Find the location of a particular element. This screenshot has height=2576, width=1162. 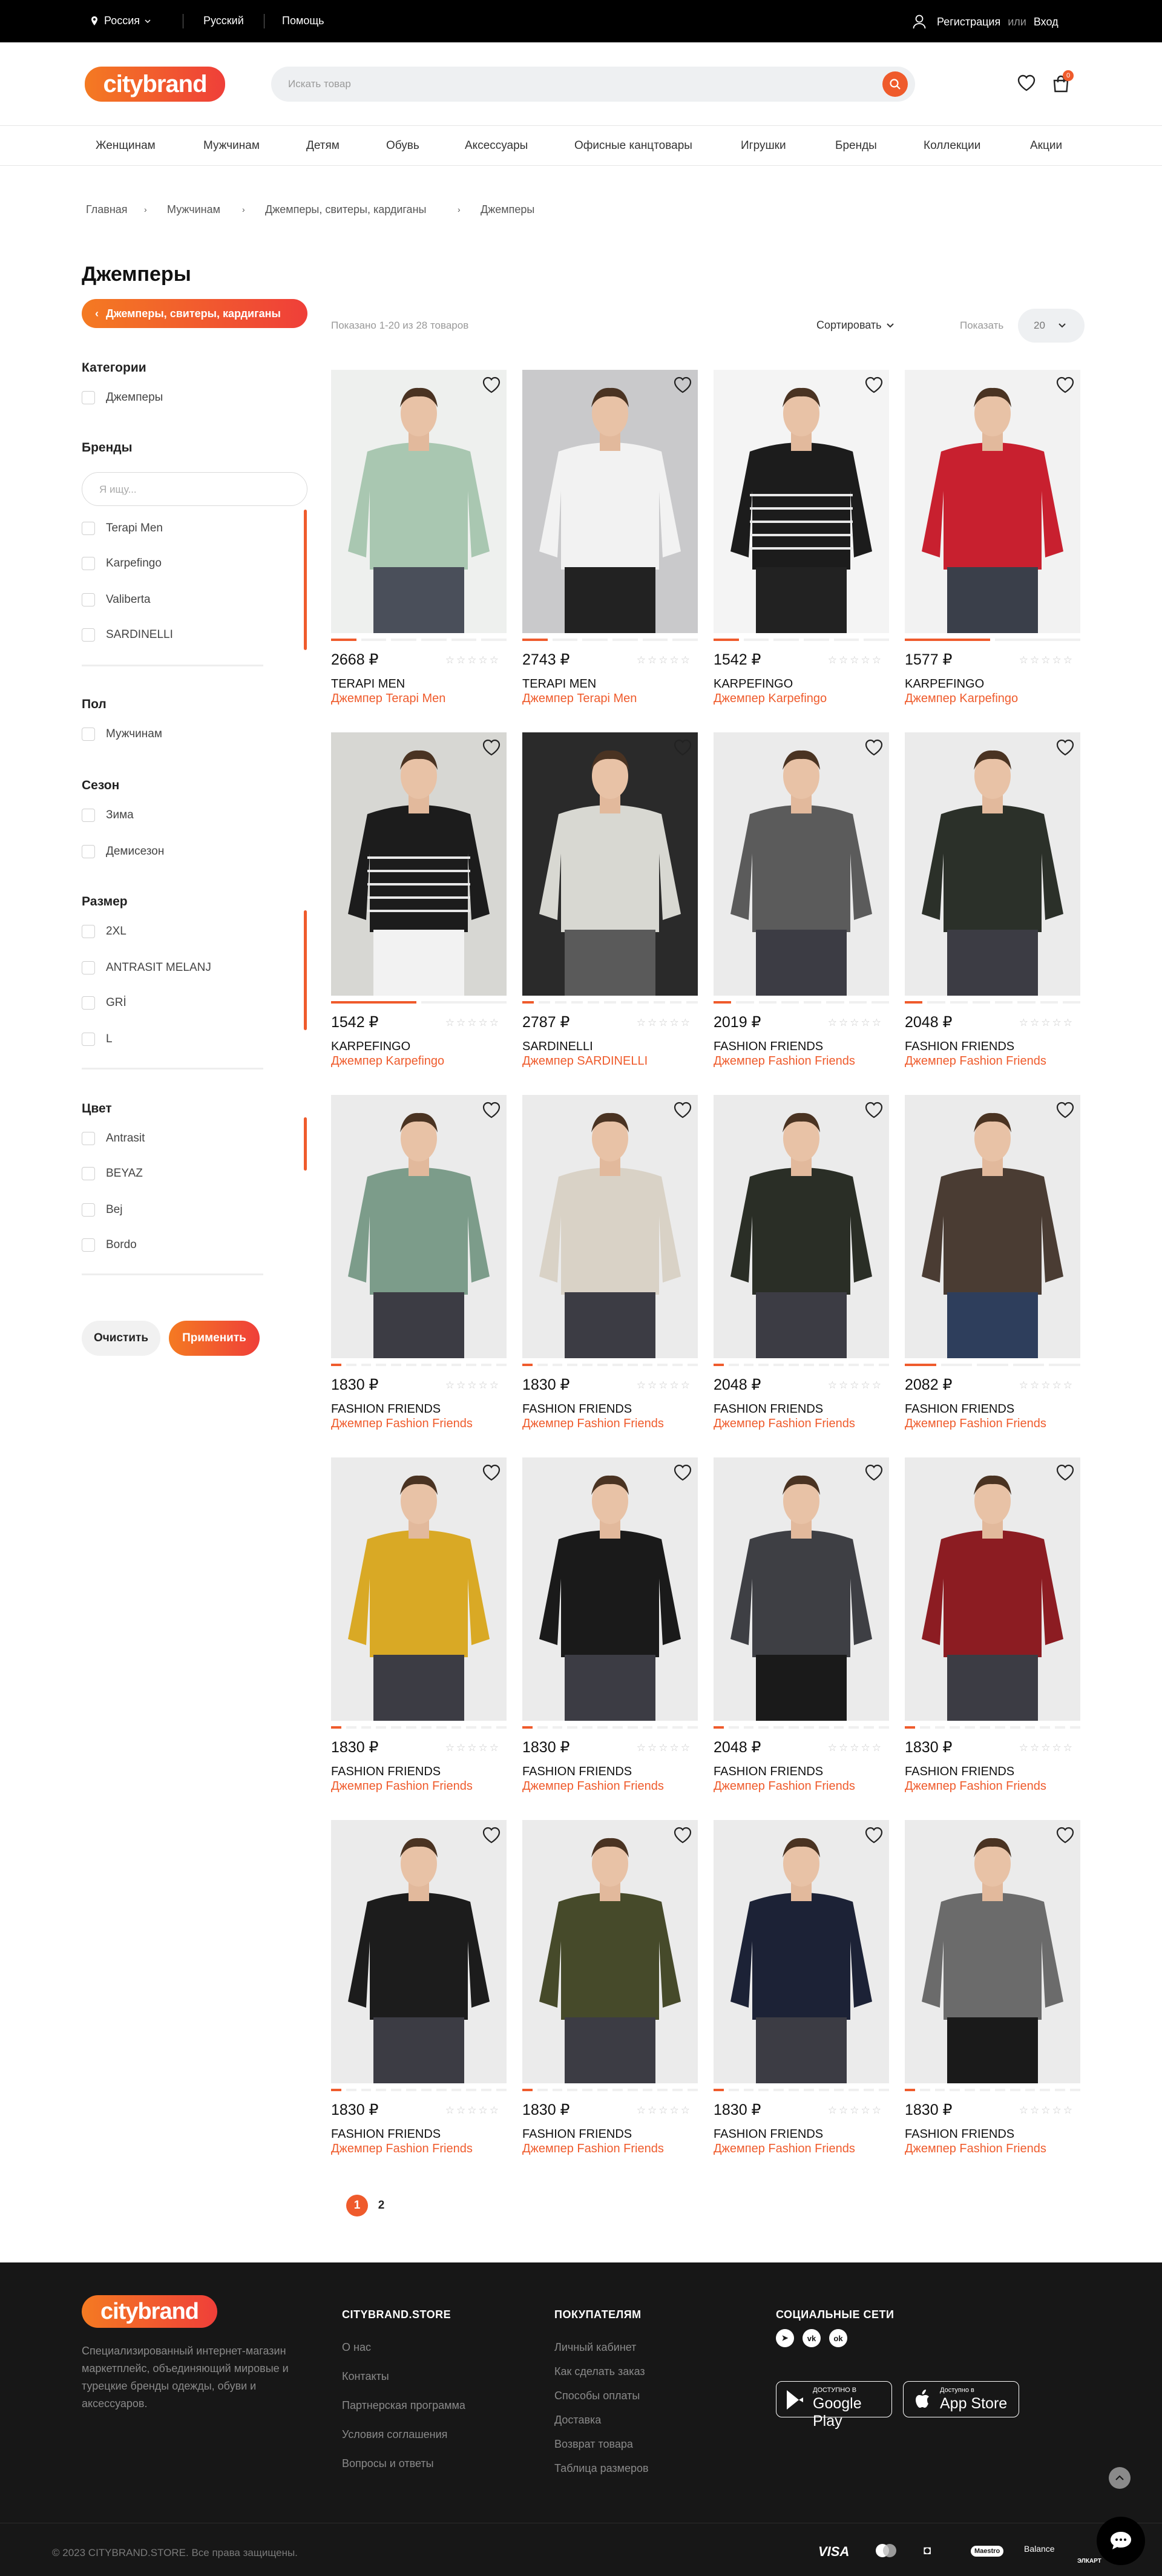

filter-option: SARDINELLI is located at coordinates (127, 635).